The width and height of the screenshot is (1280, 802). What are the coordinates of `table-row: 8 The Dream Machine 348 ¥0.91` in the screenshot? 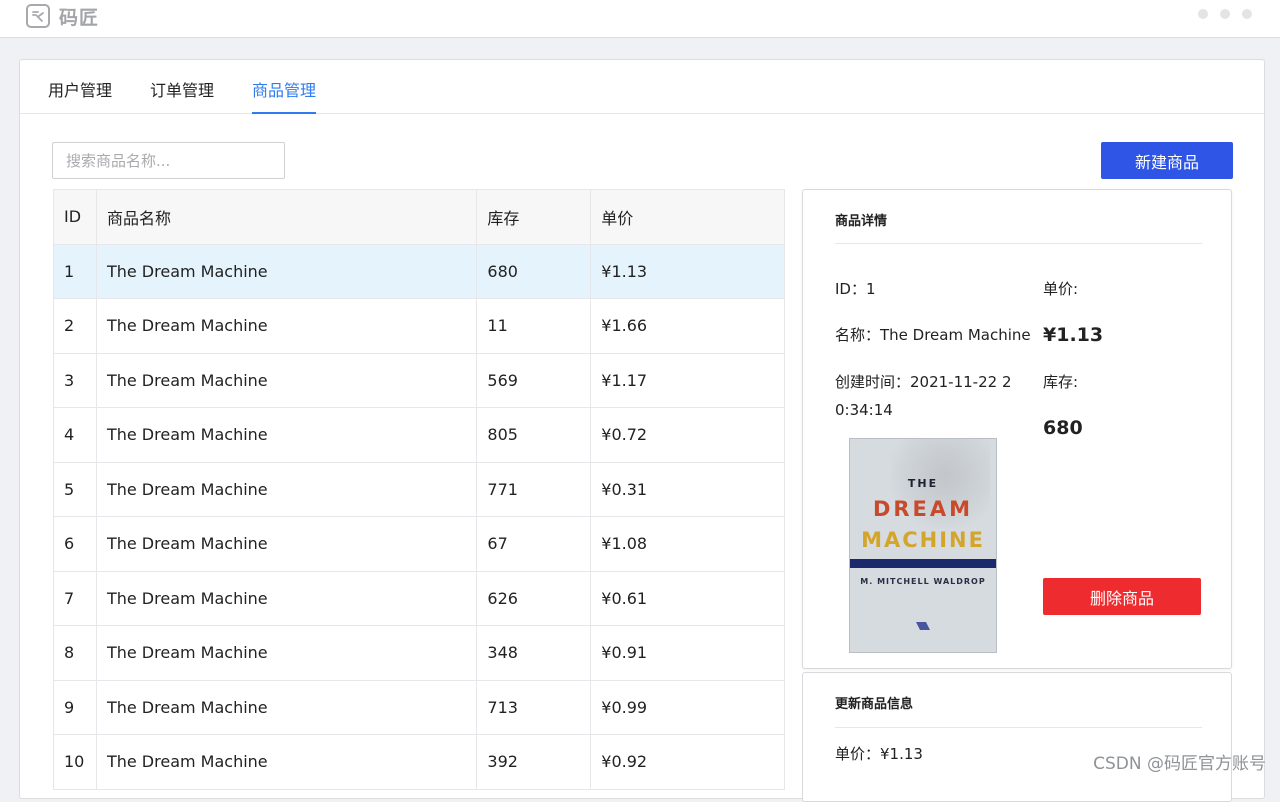 It's located at (419, 653).